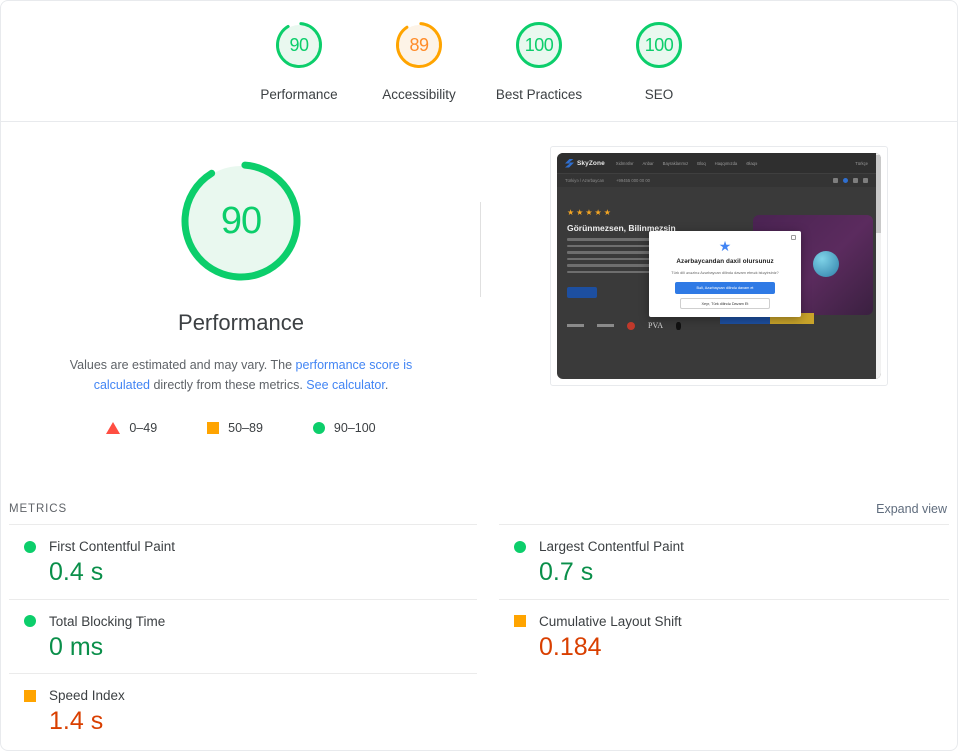  I want to click on score-gauge-performance: 90 Performance, so click(299, 61).